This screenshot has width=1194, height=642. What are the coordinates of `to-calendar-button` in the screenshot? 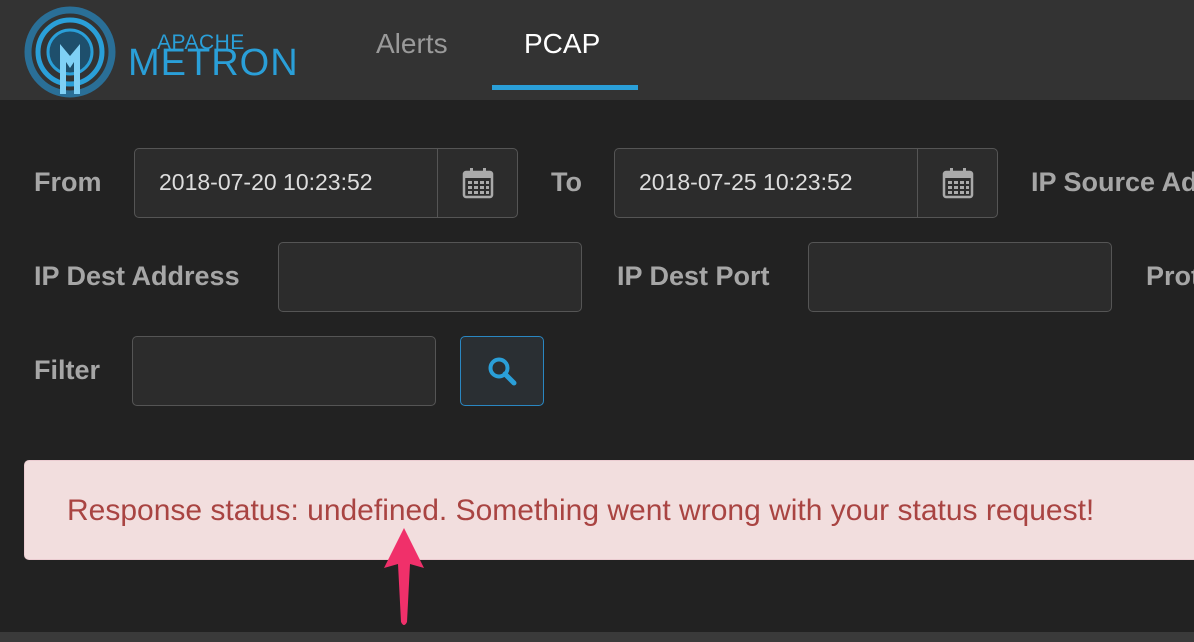 It's located at (957, 183).